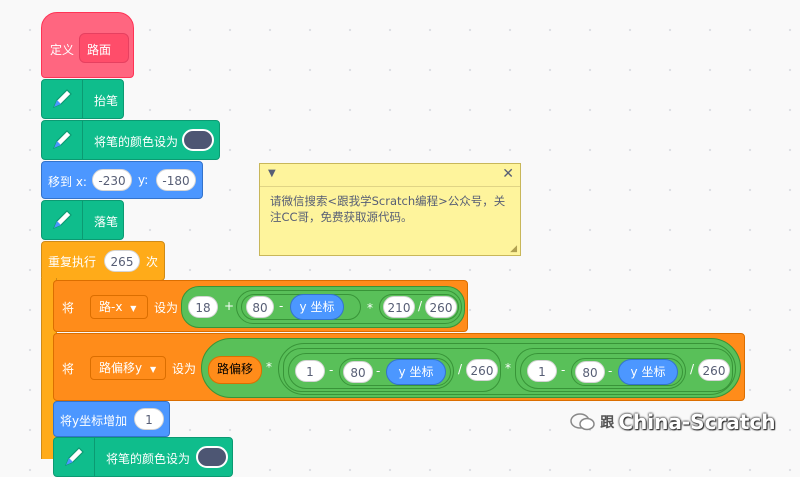  Describe the element at coordinates (103, 261) in the screenshot. I see `repeat-block: 重复执行 265 次` at that location.